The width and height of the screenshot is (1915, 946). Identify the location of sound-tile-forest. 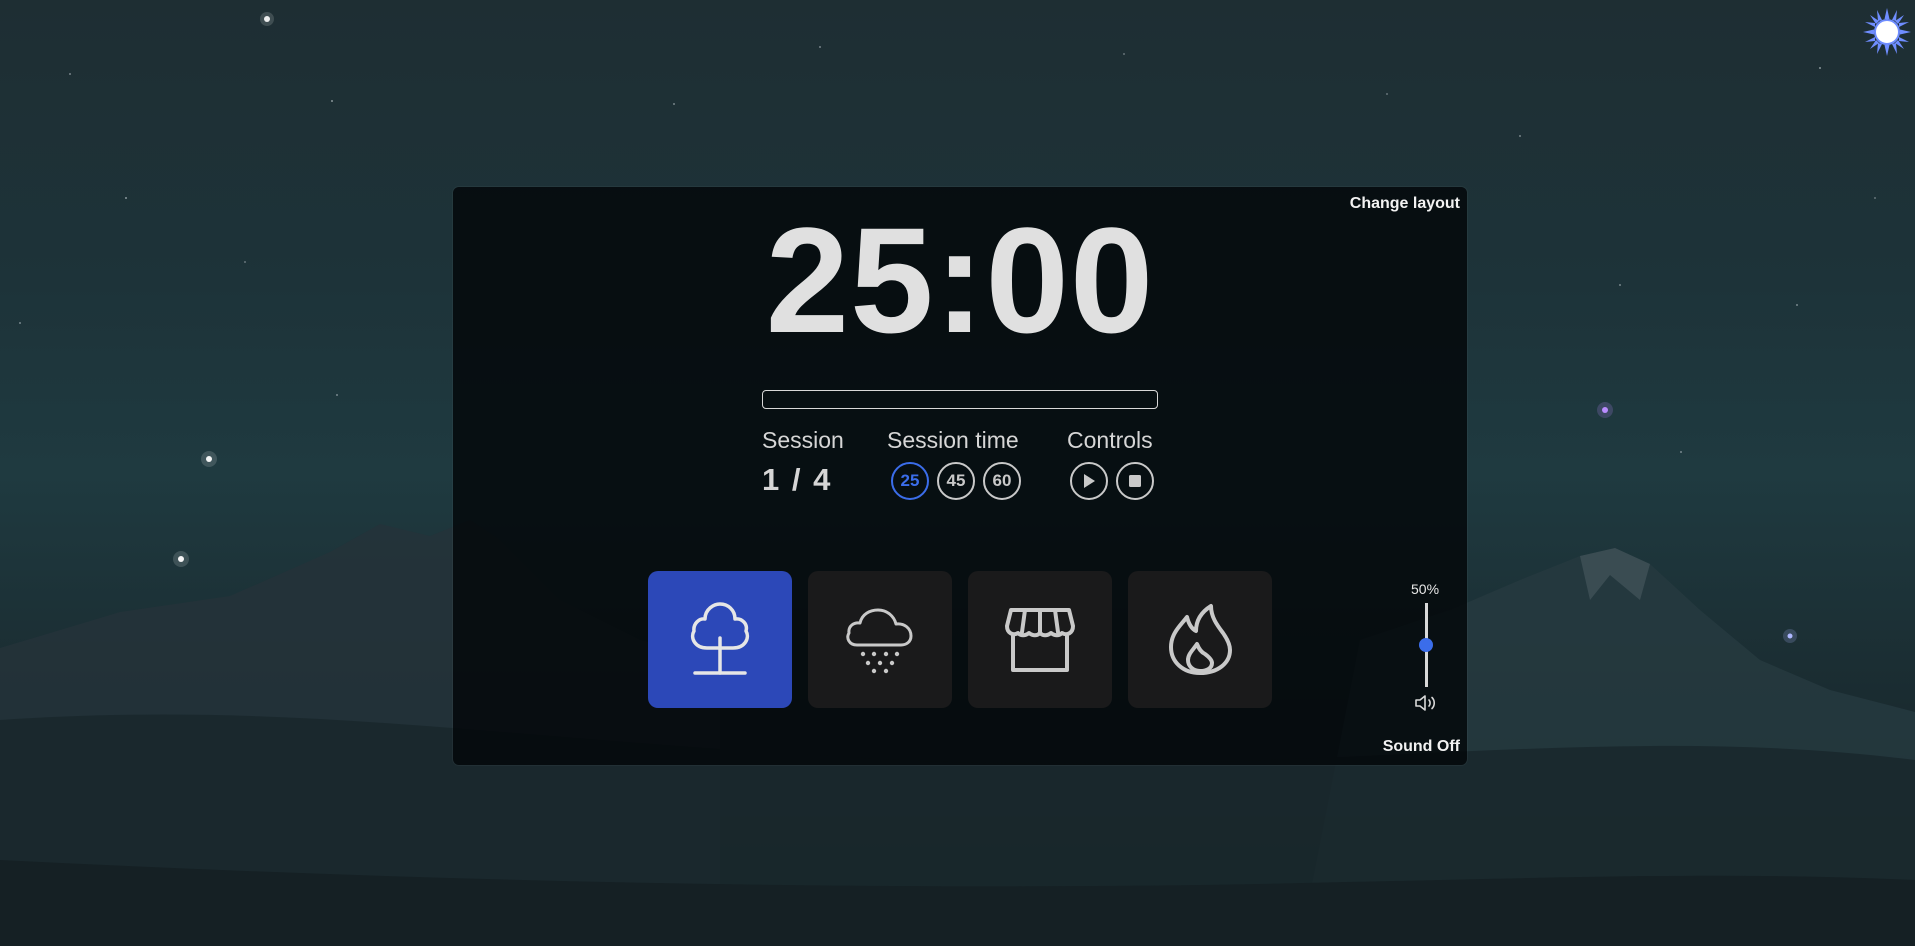
(720, 639).